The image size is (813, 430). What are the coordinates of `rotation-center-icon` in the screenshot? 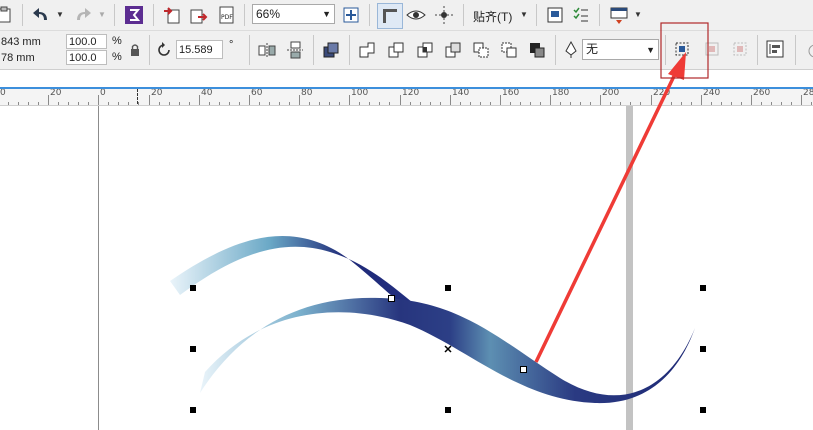 It's located at (448, 349).